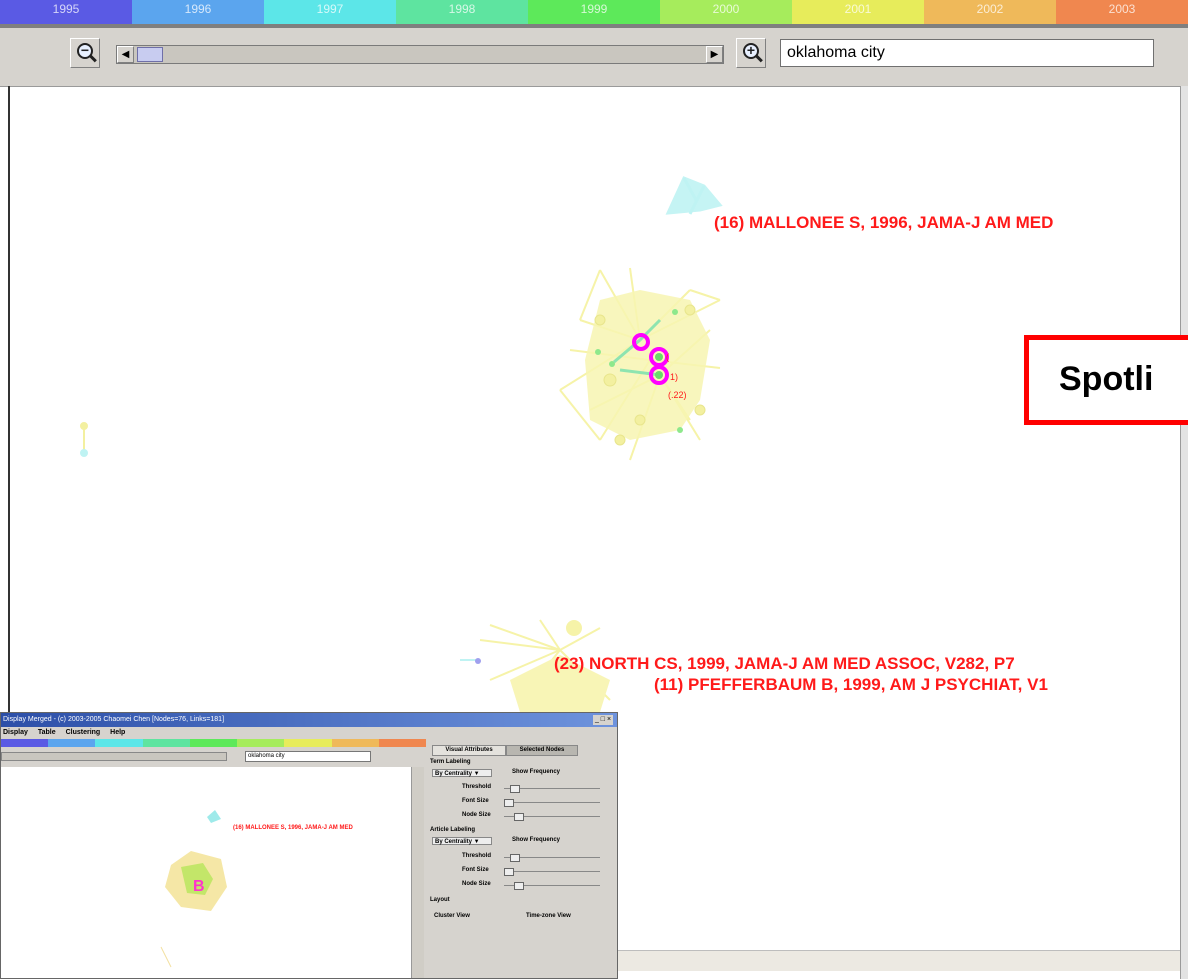 The height and width of the screenshot is (979, 1188). Describe the element at coordinates (309, 733) in the screenshot. I see `inset-menu-bar: Display Table Clustering Help` at that location.